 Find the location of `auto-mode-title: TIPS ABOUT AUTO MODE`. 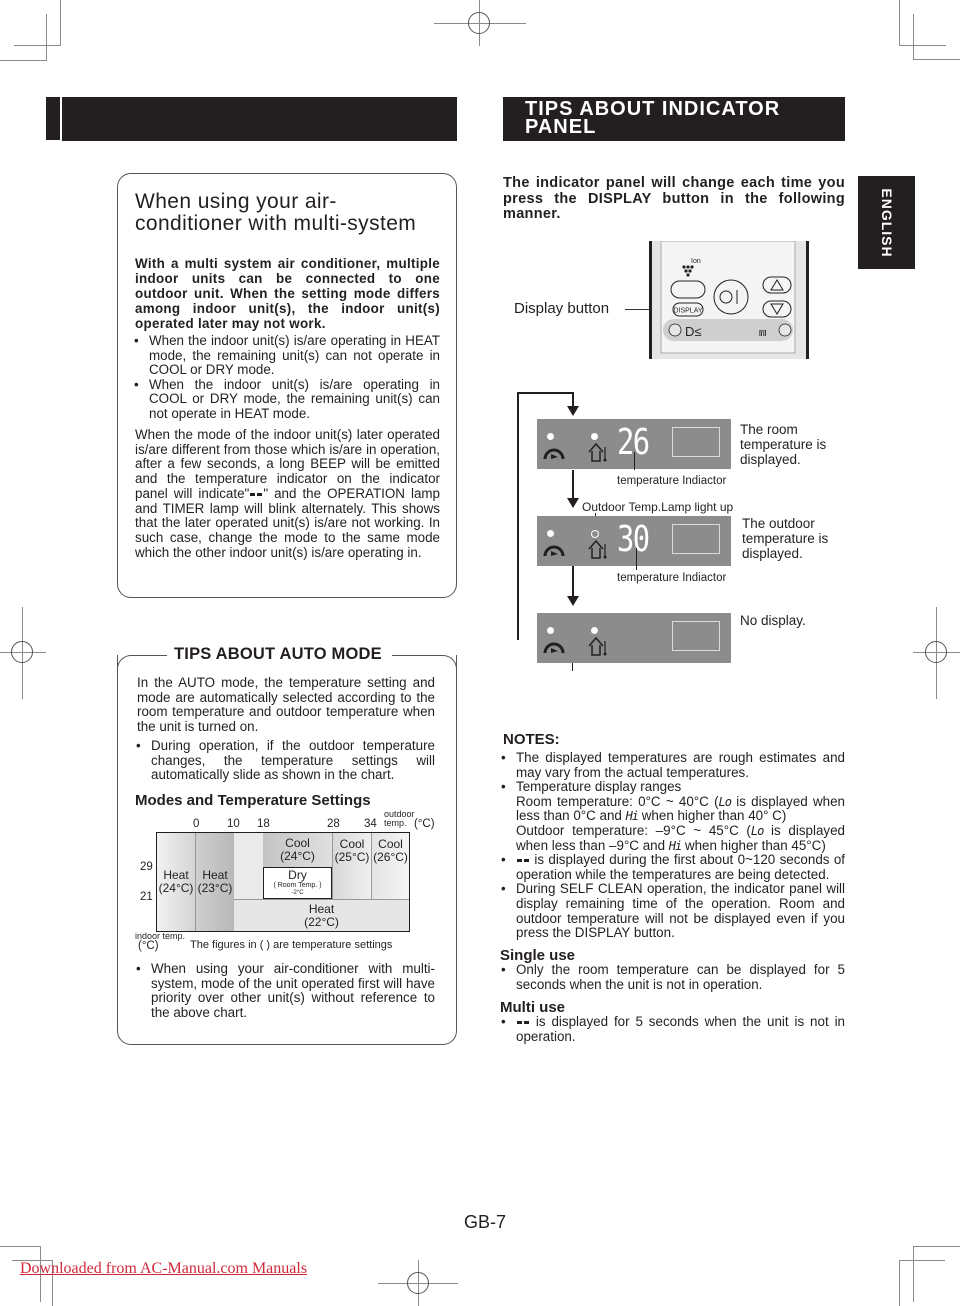

auto-mode-title: TIPS ABOUT AUTO MODE is located at coordinates (278, 654).